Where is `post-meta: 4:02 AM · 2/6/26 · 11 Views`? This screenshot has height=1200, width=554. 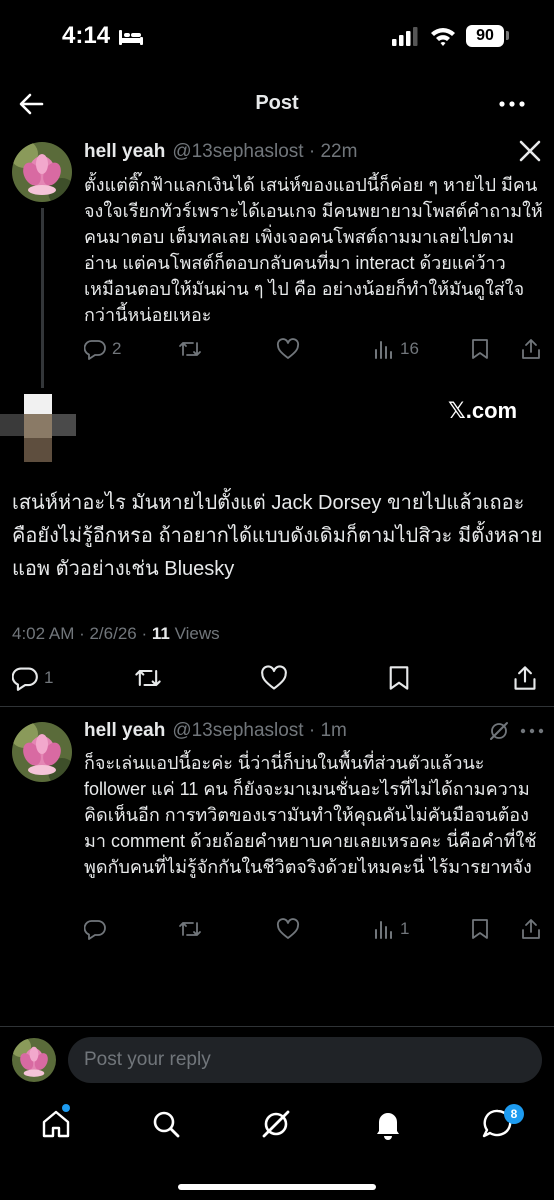 post-meta: 4:02 AM · 2/6/26 · 11 Views is located at coordinates (116, 634).